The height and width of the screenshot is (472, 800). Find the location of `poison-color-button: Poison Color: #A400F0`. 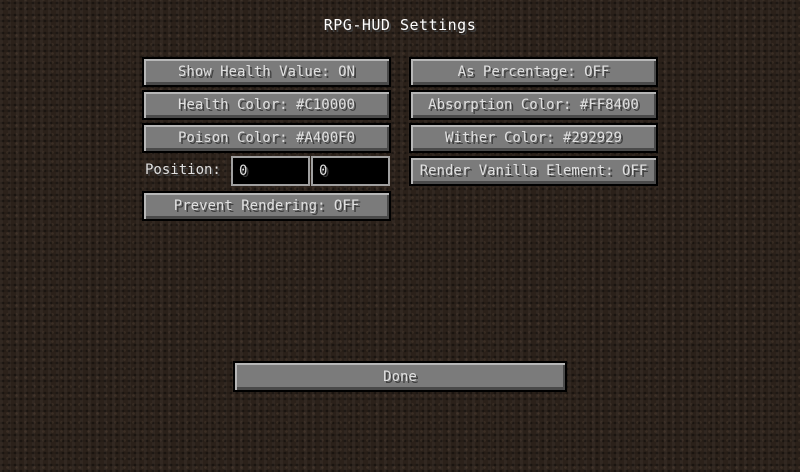

poison-color-button: Poison Color: #A400F0 is located at coordinates (266, 138).